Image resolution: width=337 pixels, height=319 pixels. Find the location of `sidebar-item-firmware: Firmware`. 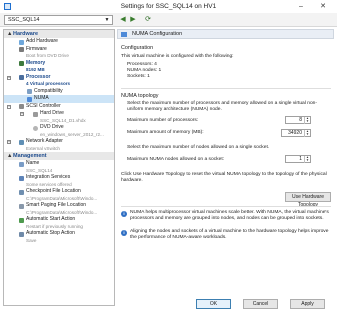

sidebar-item-firmware: Firmware is located at coordinates (59, 50).